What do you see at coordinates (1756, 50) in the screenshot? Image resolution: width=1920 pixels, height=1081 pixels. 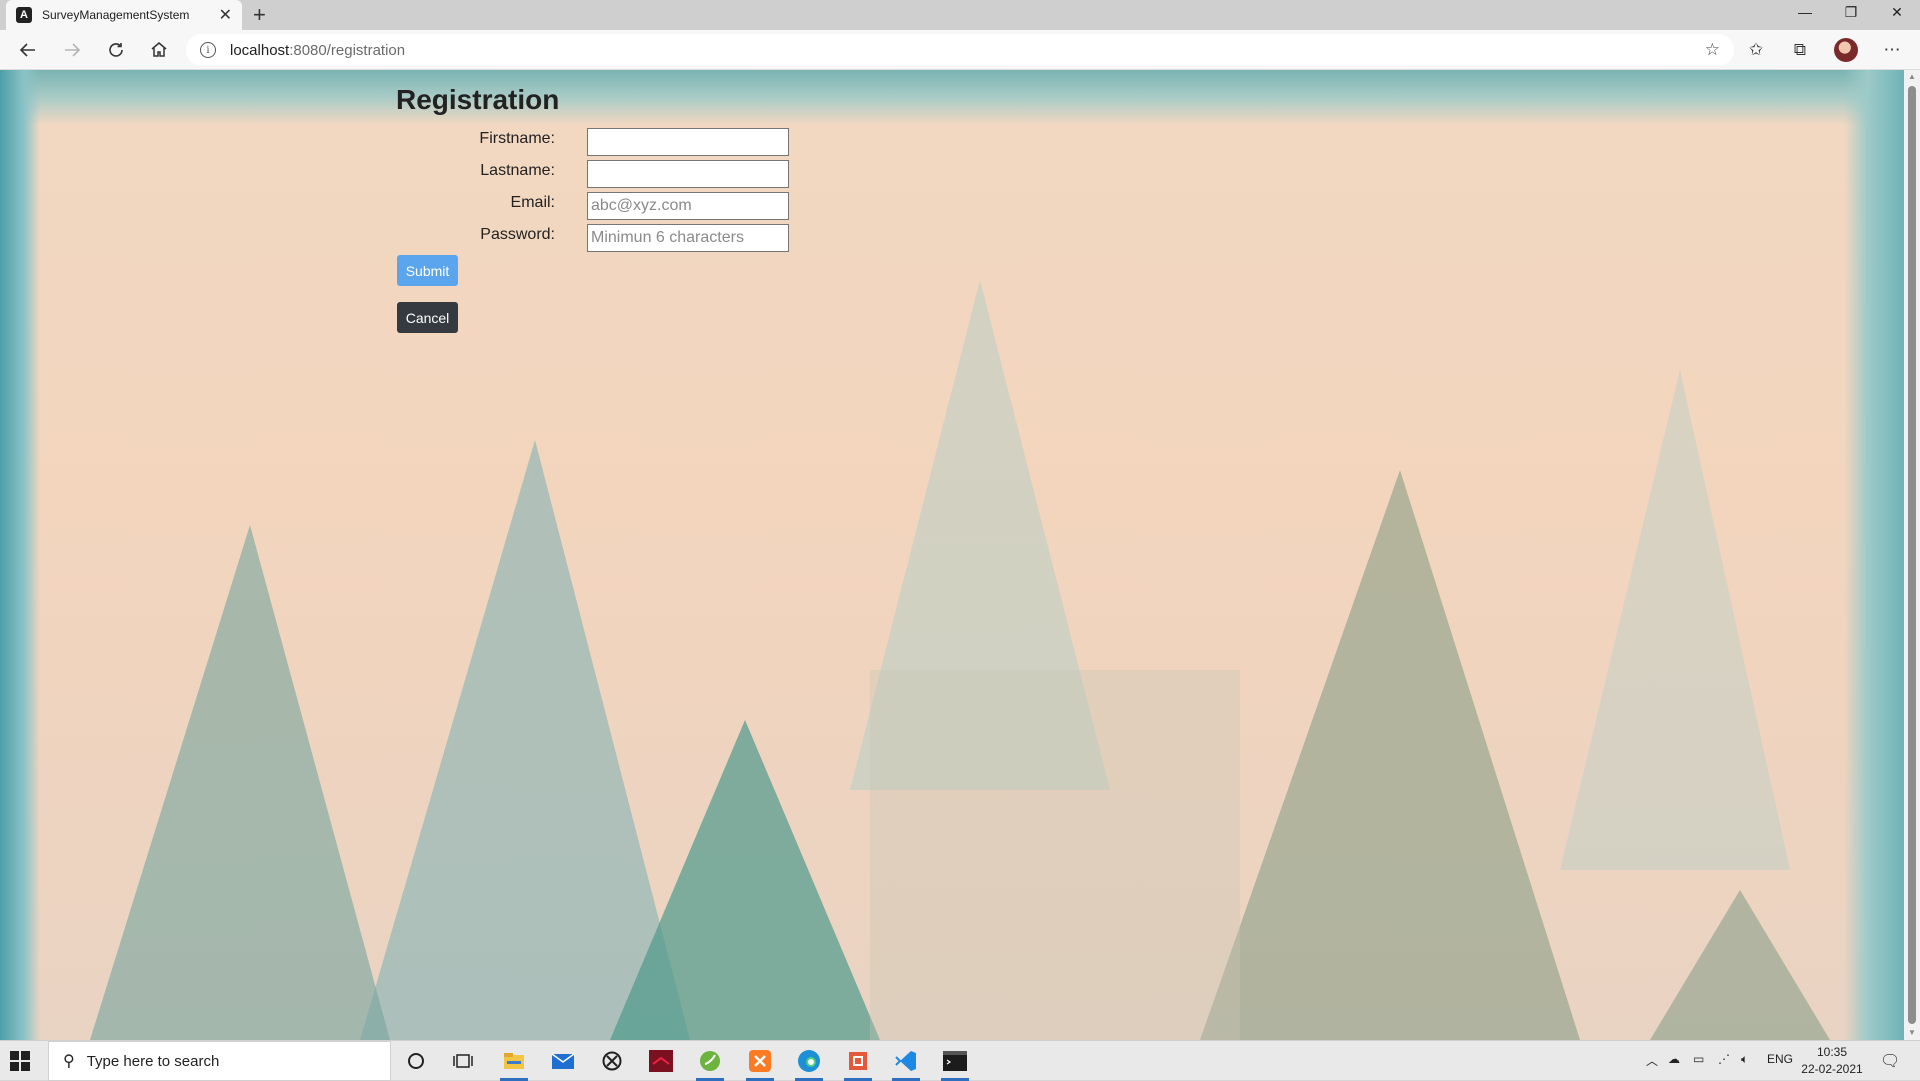 I see `favorites-icon: ✩` at bounding box center [1756, 50].